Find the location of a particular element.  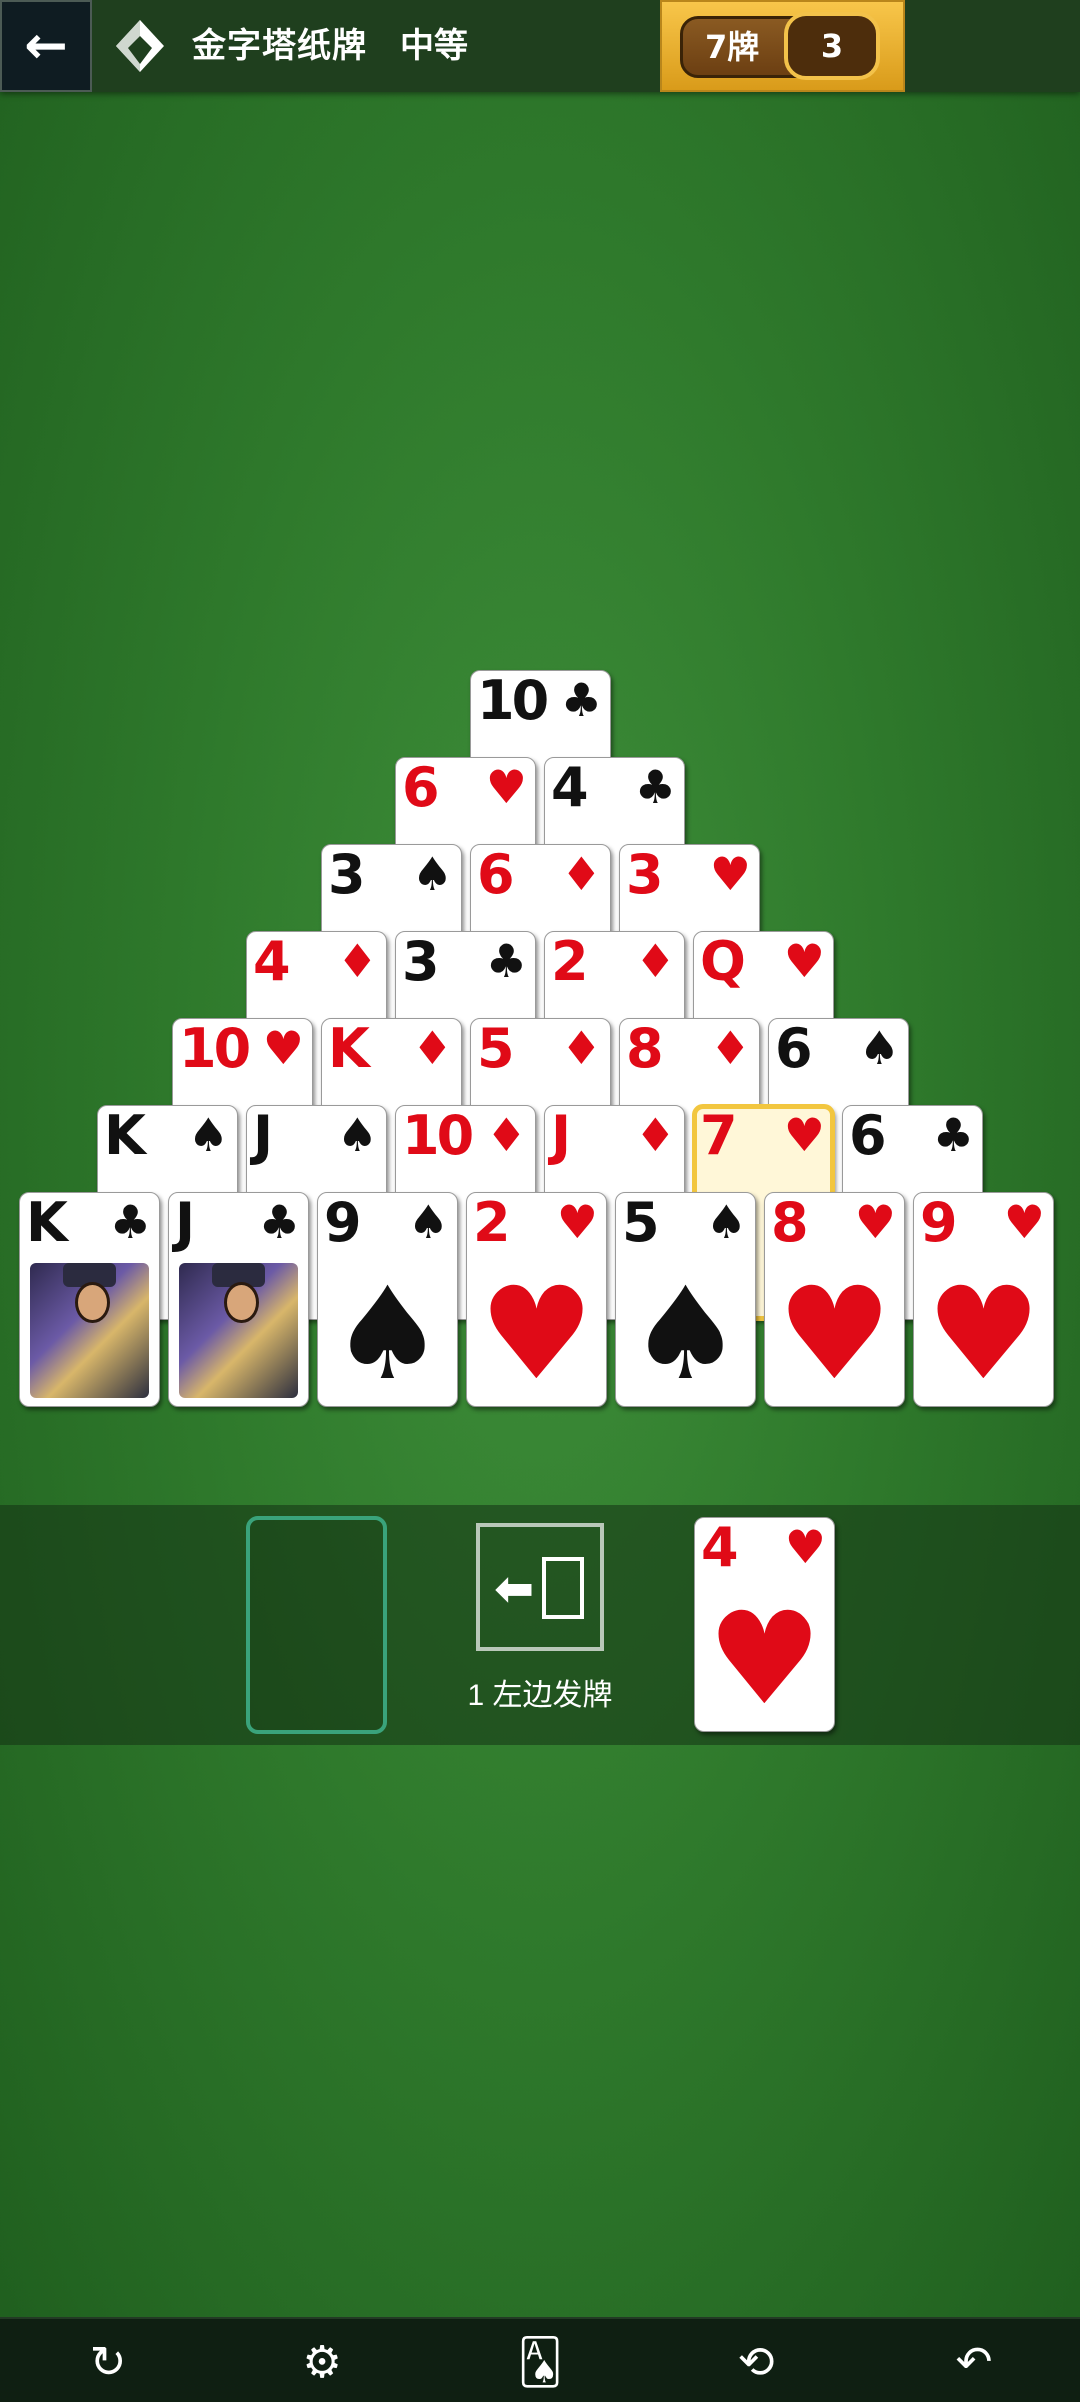

bottom-toolbar: ↻ ⚙ 🂡 ⟲ ↶ is located at coordinates (540, 2359).